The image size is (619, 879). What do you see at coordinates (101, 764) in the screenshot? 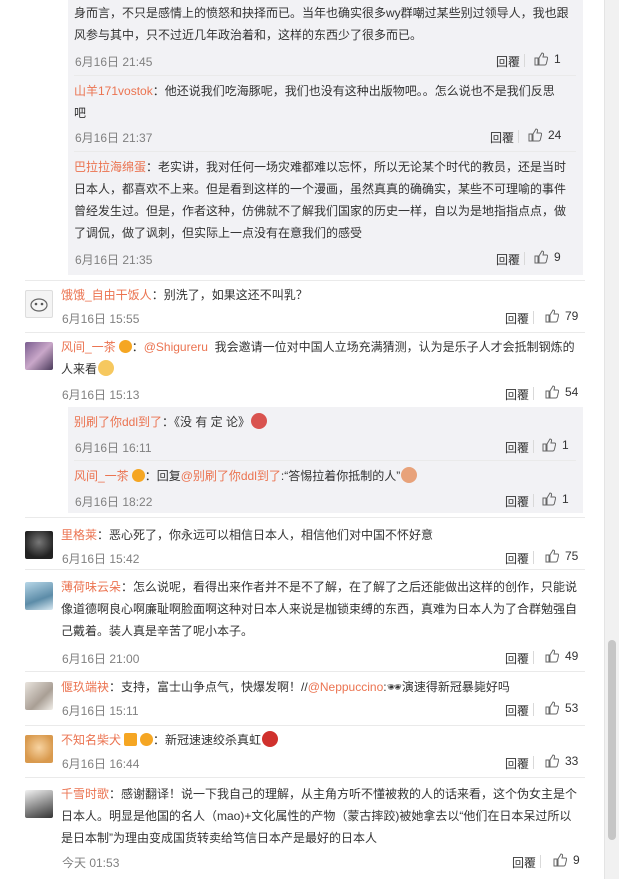
I see `comment-time: 6月16日 16:44` at bounding box center [101, 764].